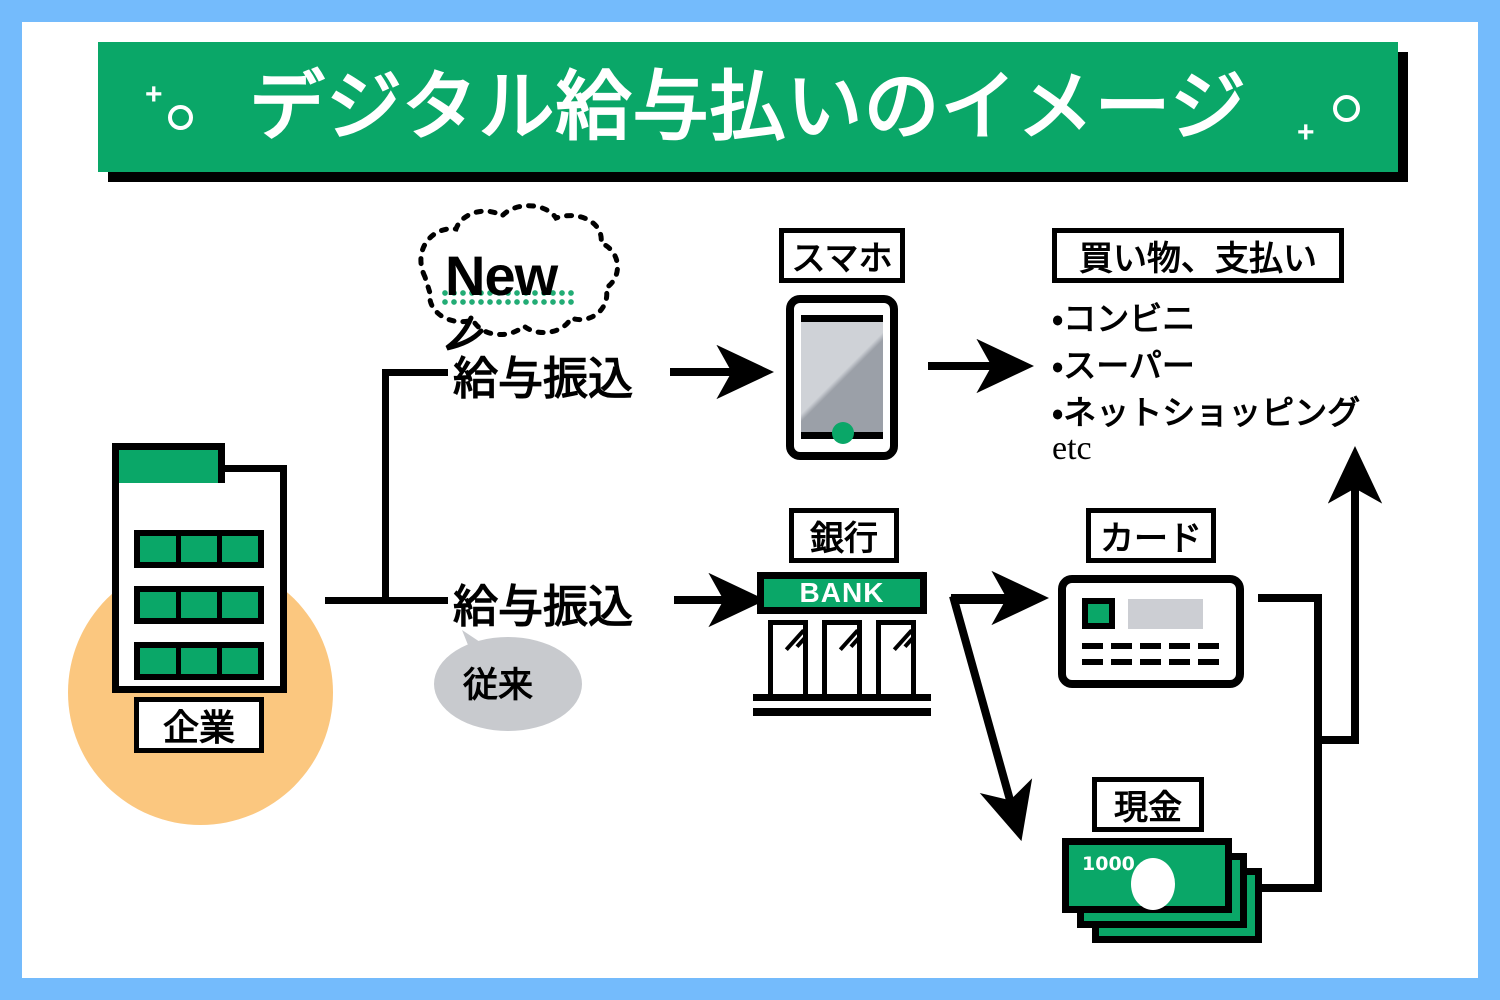 The height and width of the screenshot is (1000, 1500). I want to click on bank-facade, so click(842, 654).